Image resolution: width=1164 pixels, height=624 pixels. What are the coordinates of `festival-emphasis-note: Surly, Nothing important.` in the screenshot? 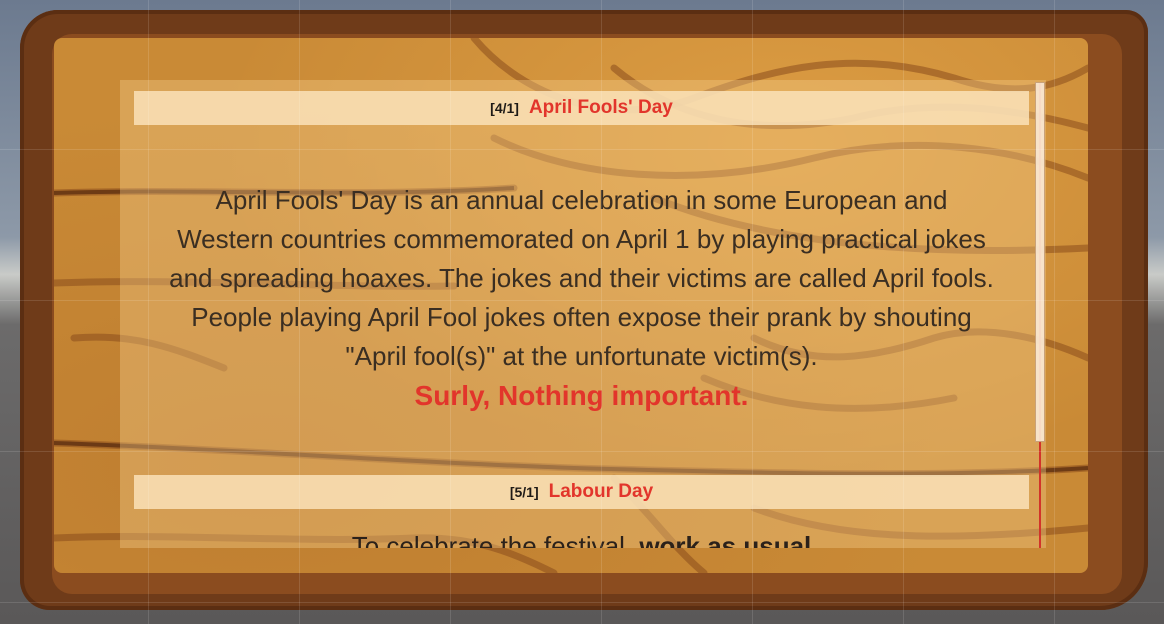 It's located at (581, 395).